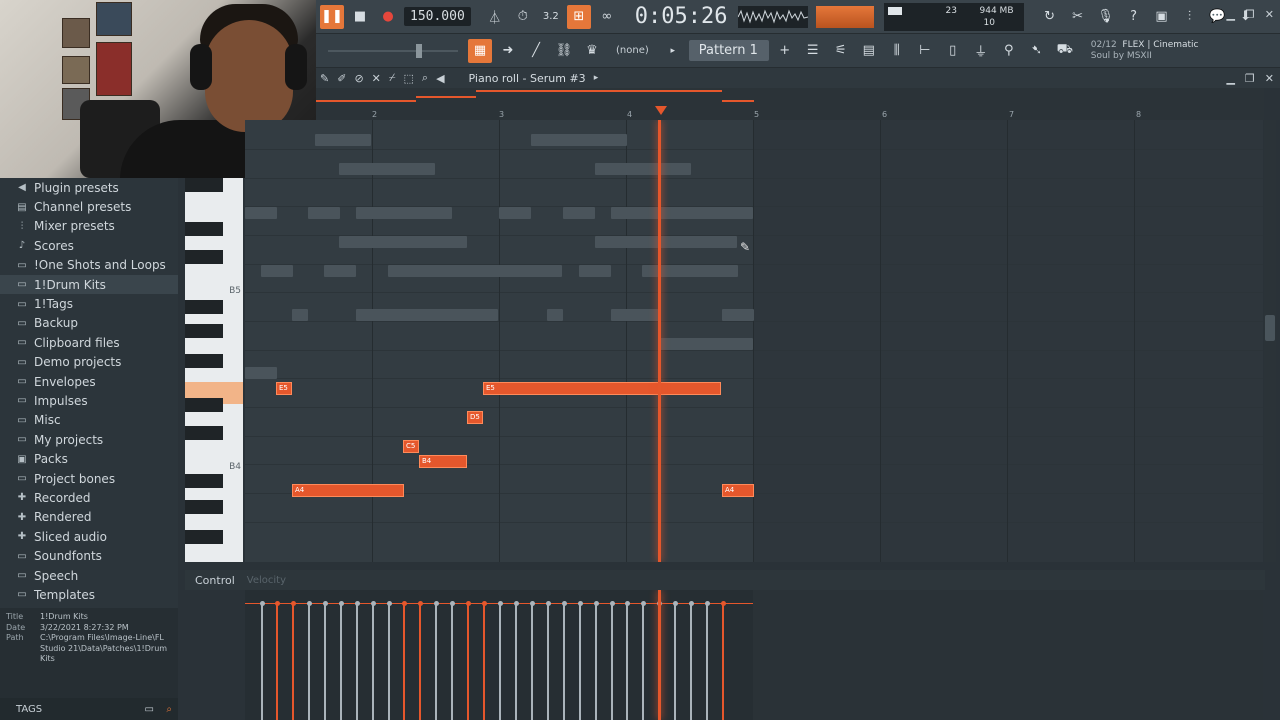 The image size is (1280, 720). I want to click on pencil-icon: ✎, so click(324, 78).